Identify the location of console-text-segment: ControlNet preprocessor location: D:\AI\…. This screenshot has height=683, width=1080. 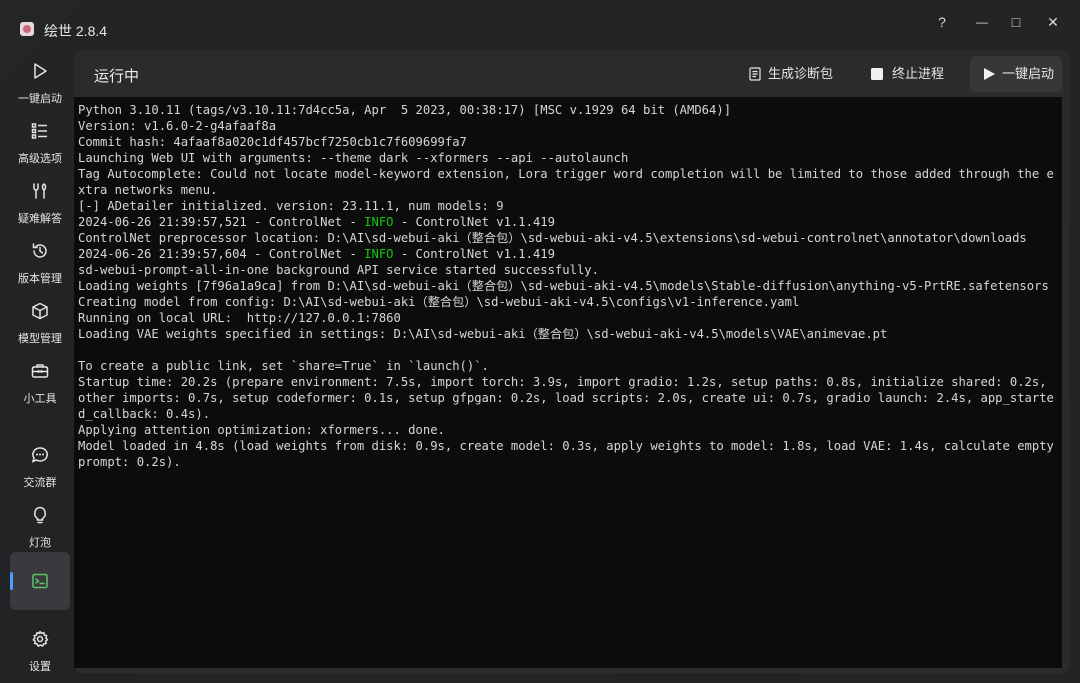
(552, 238).